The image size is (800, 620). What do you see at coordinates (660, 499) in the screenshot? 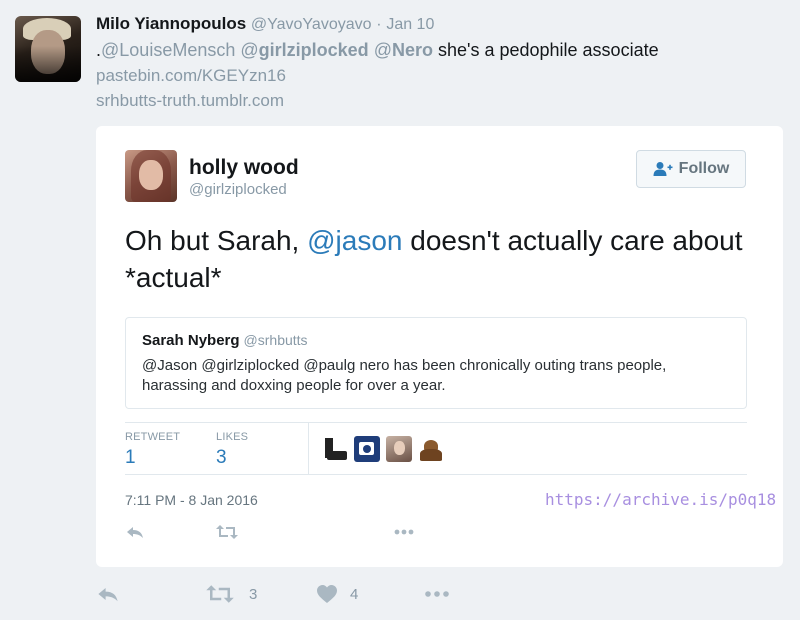
I see `archive-link: https://archive.is/p0q18` at bounding box center [660, 499].